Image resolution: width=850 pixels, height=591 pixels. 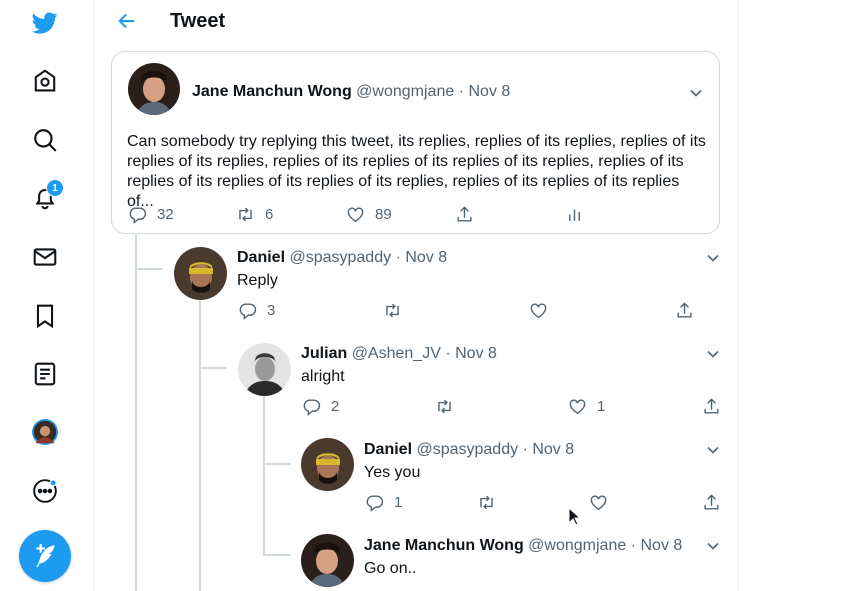 I want to click on tweet-text: Yes you, so click(x=392, y=472).